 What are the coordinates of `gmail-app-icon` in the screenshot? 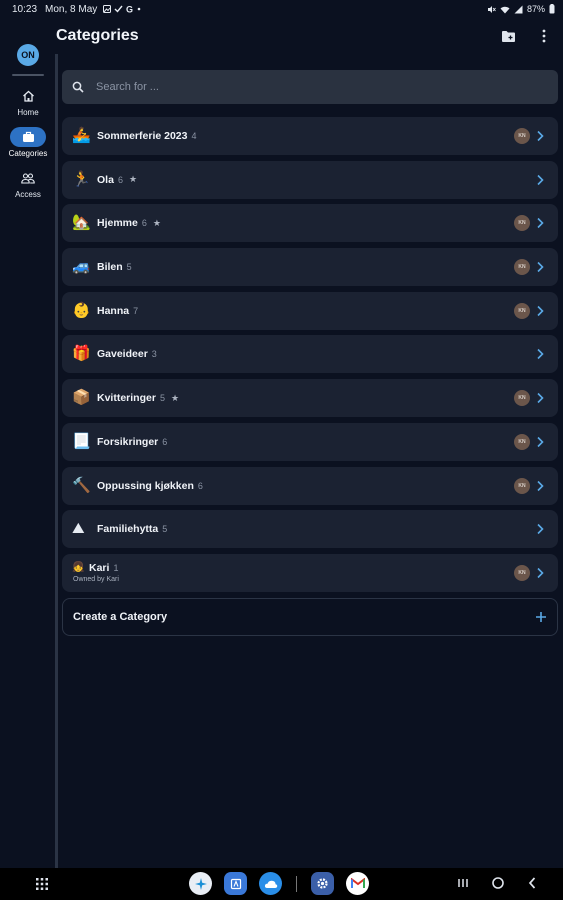 It's located at (357, 883).